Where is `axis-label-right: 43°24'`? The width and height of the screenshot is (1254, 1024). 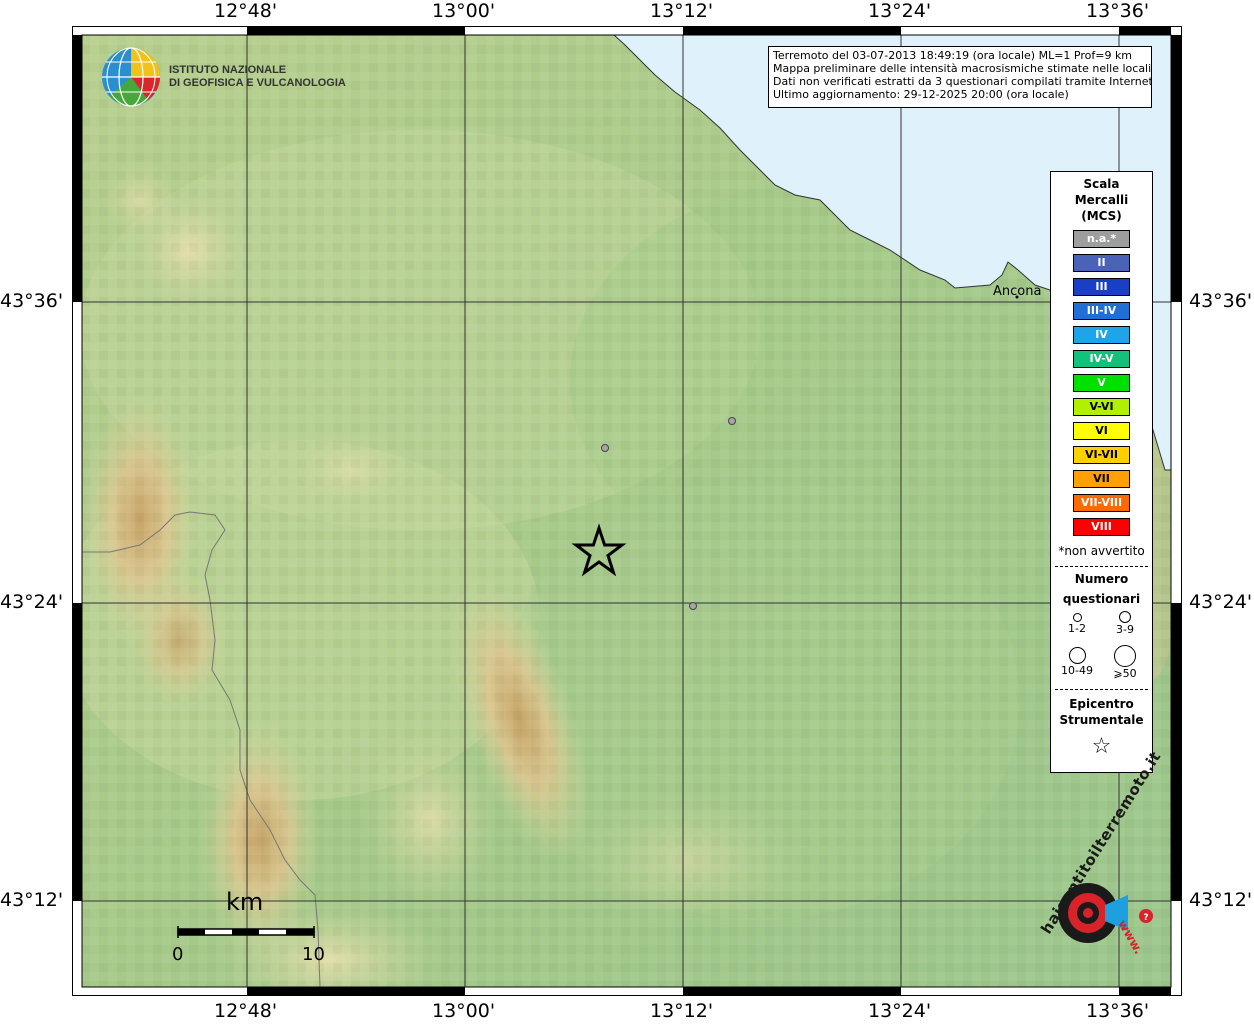 axis-label-right: 43°24' is located at coordinates (1221, 602).